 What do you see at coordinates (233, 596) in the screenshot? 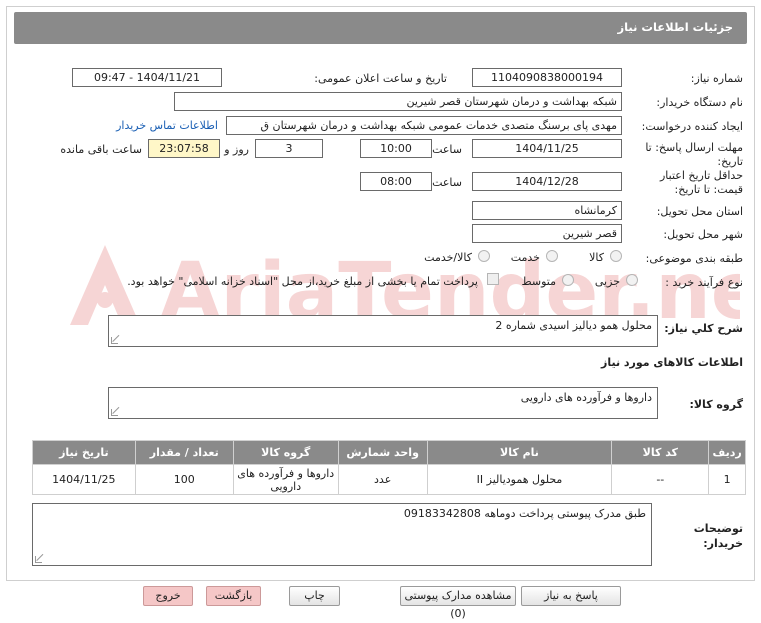
I see `back-button: بازگشت` at bounding box center [233, 596].